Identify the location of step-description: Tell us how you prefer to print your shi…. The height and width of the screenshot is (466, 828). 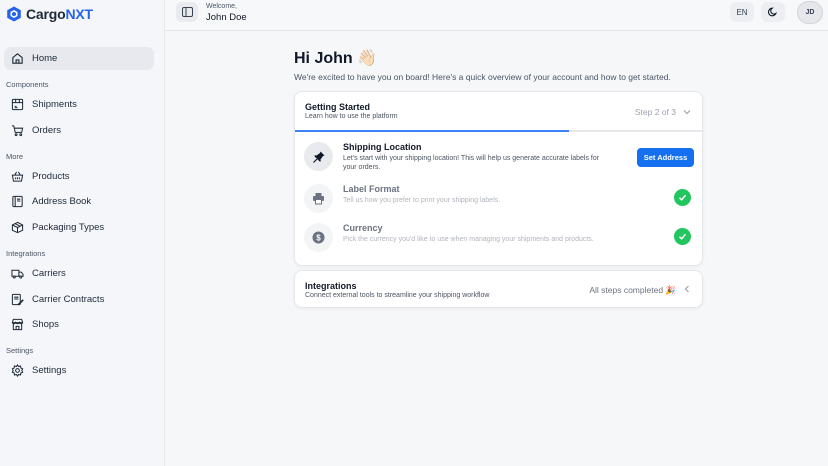
(422, 200).